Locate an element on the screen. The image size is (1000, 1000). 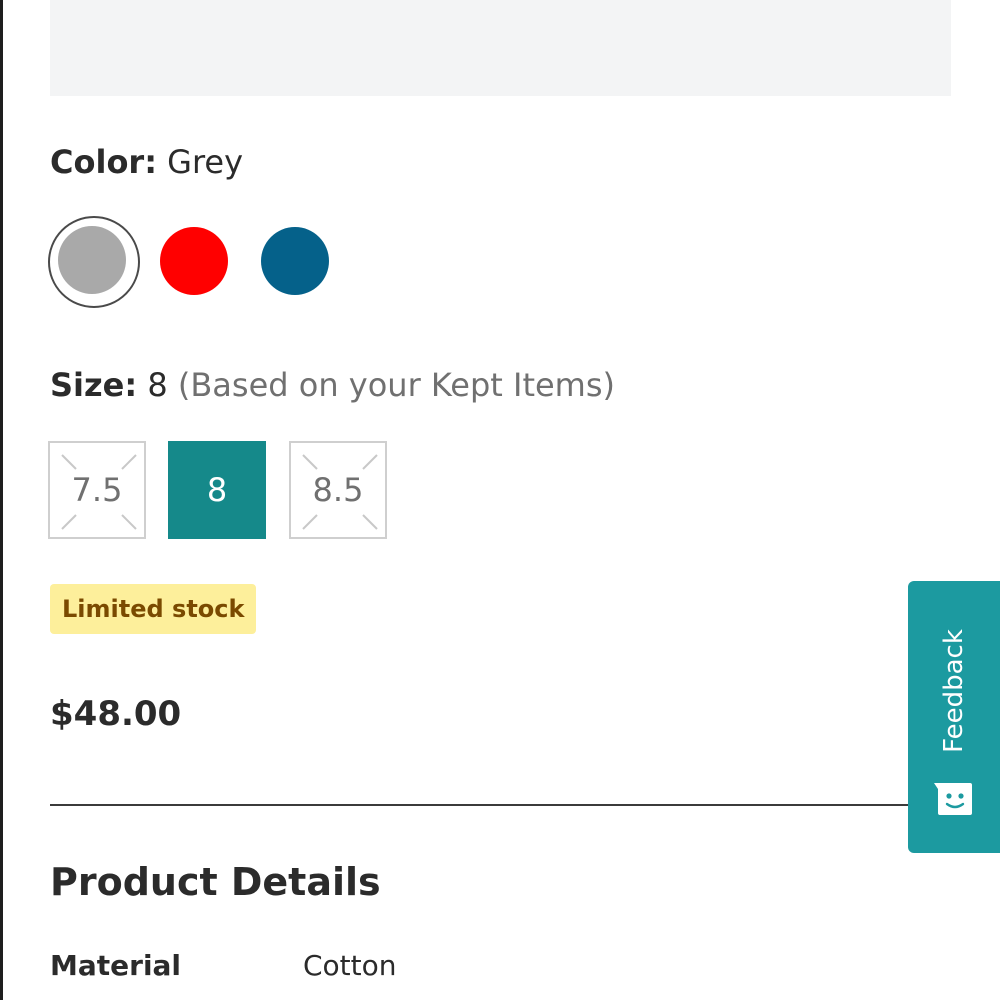
feedback-label: Feedback is located at coordinates (954, 691).